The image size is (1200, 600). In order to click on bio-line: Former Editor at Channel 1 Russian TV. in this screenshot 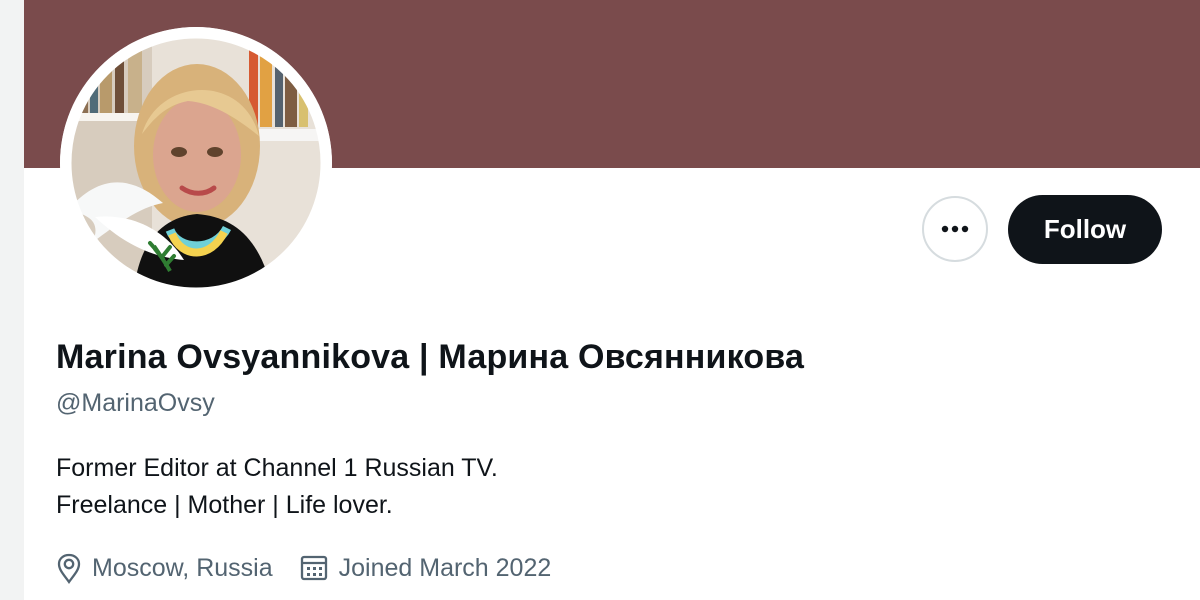, I will do `click(277, 468)`.